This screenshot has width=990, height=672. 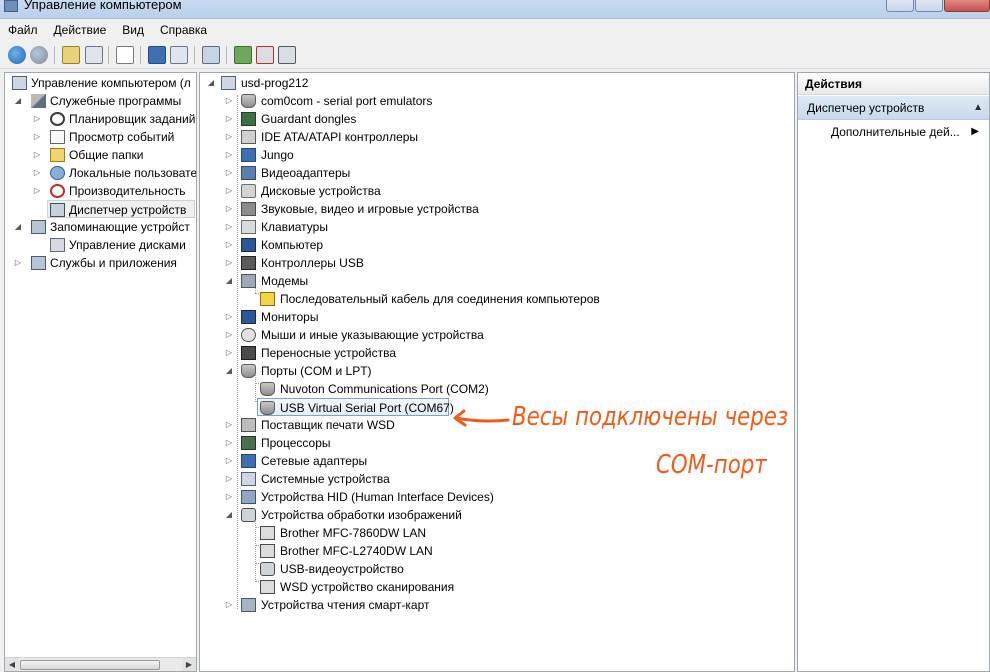 What do you see at coordinates (248, 137) in the screenshot?
I see `ide-controller-icon` at bounding box center [248, 137].